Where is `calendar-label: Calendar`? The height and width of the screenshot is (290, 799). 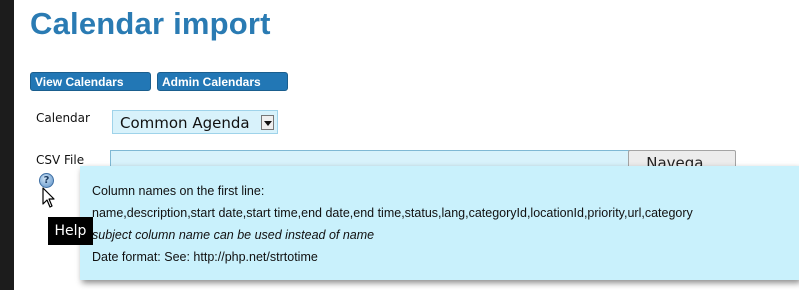 calendar-label: Calendar is located at coordinates (63, 118).